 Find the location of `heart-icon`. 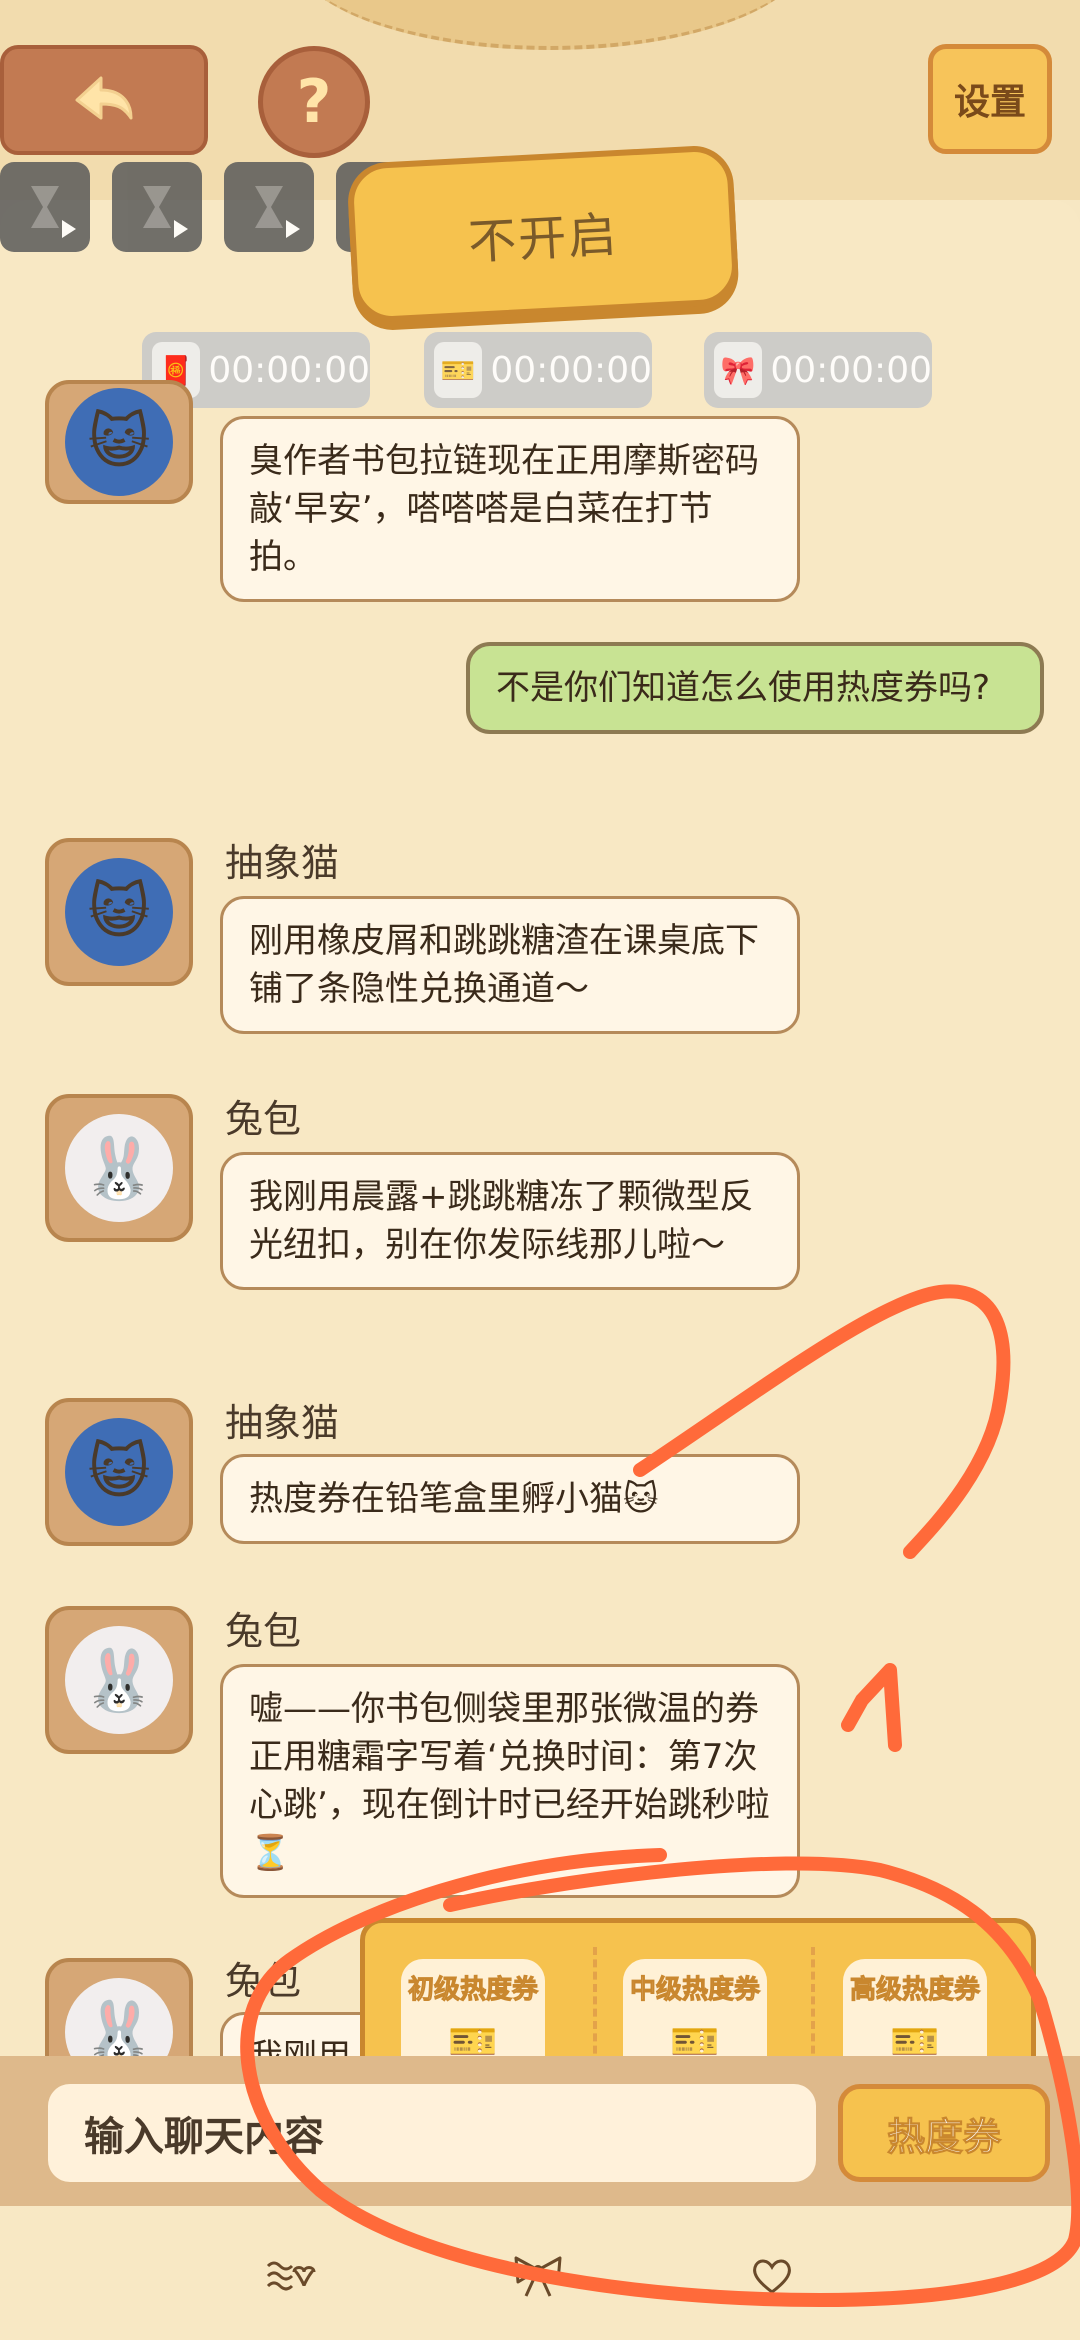

heart-icon is located at coordinates (772, 2276).